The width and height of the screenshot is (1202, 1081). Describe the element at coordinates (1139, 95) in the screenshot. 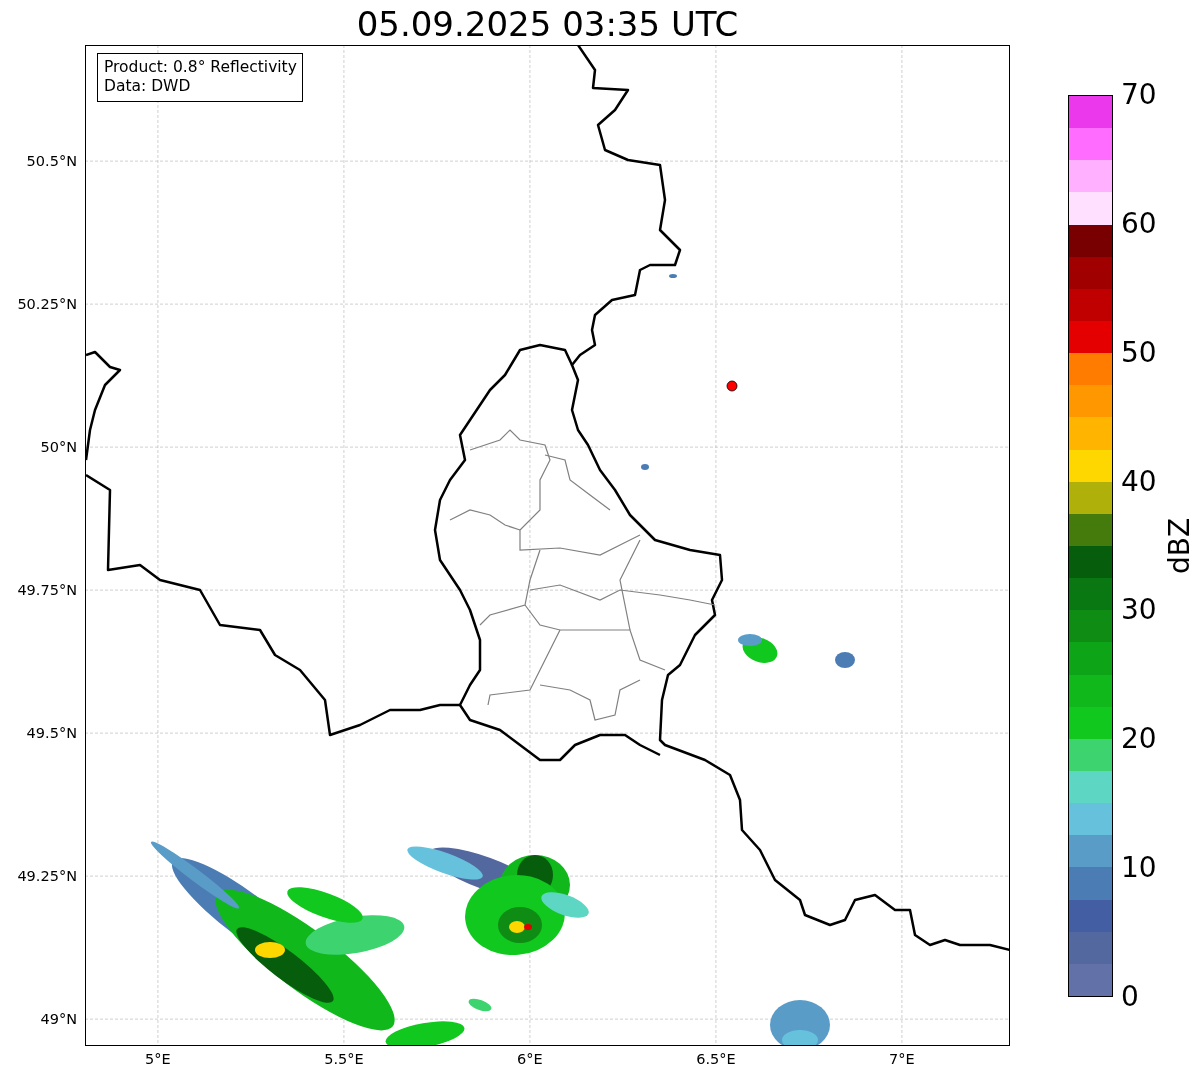

I see `colorbar-tick-label: 70` at that location.